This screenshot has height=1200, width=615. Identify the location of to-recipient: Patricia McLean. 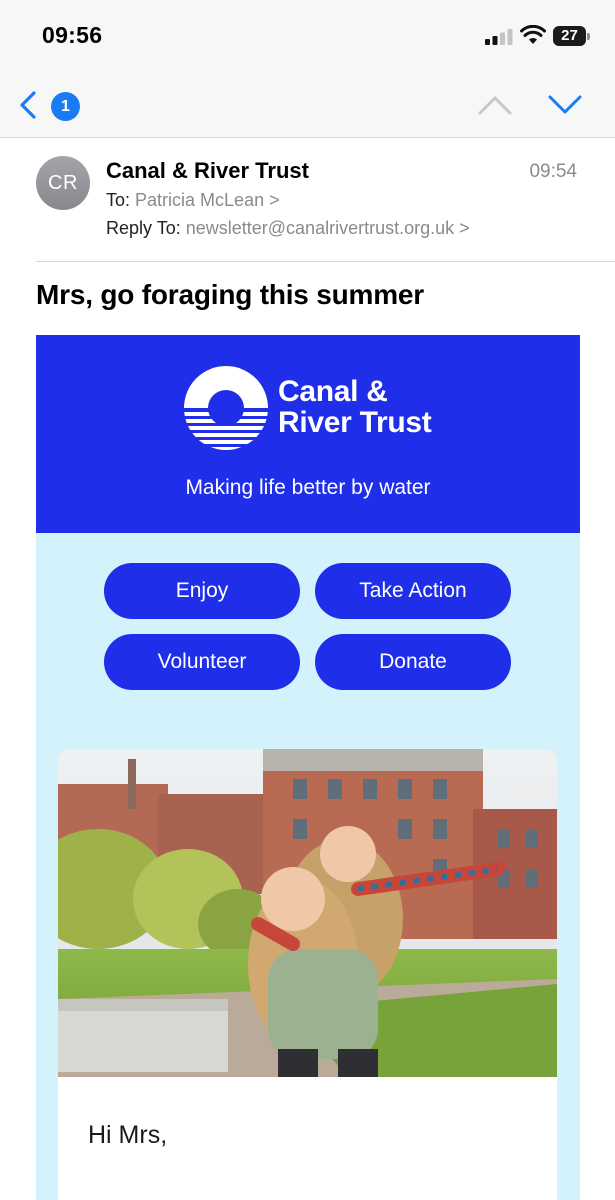
(199, 200).